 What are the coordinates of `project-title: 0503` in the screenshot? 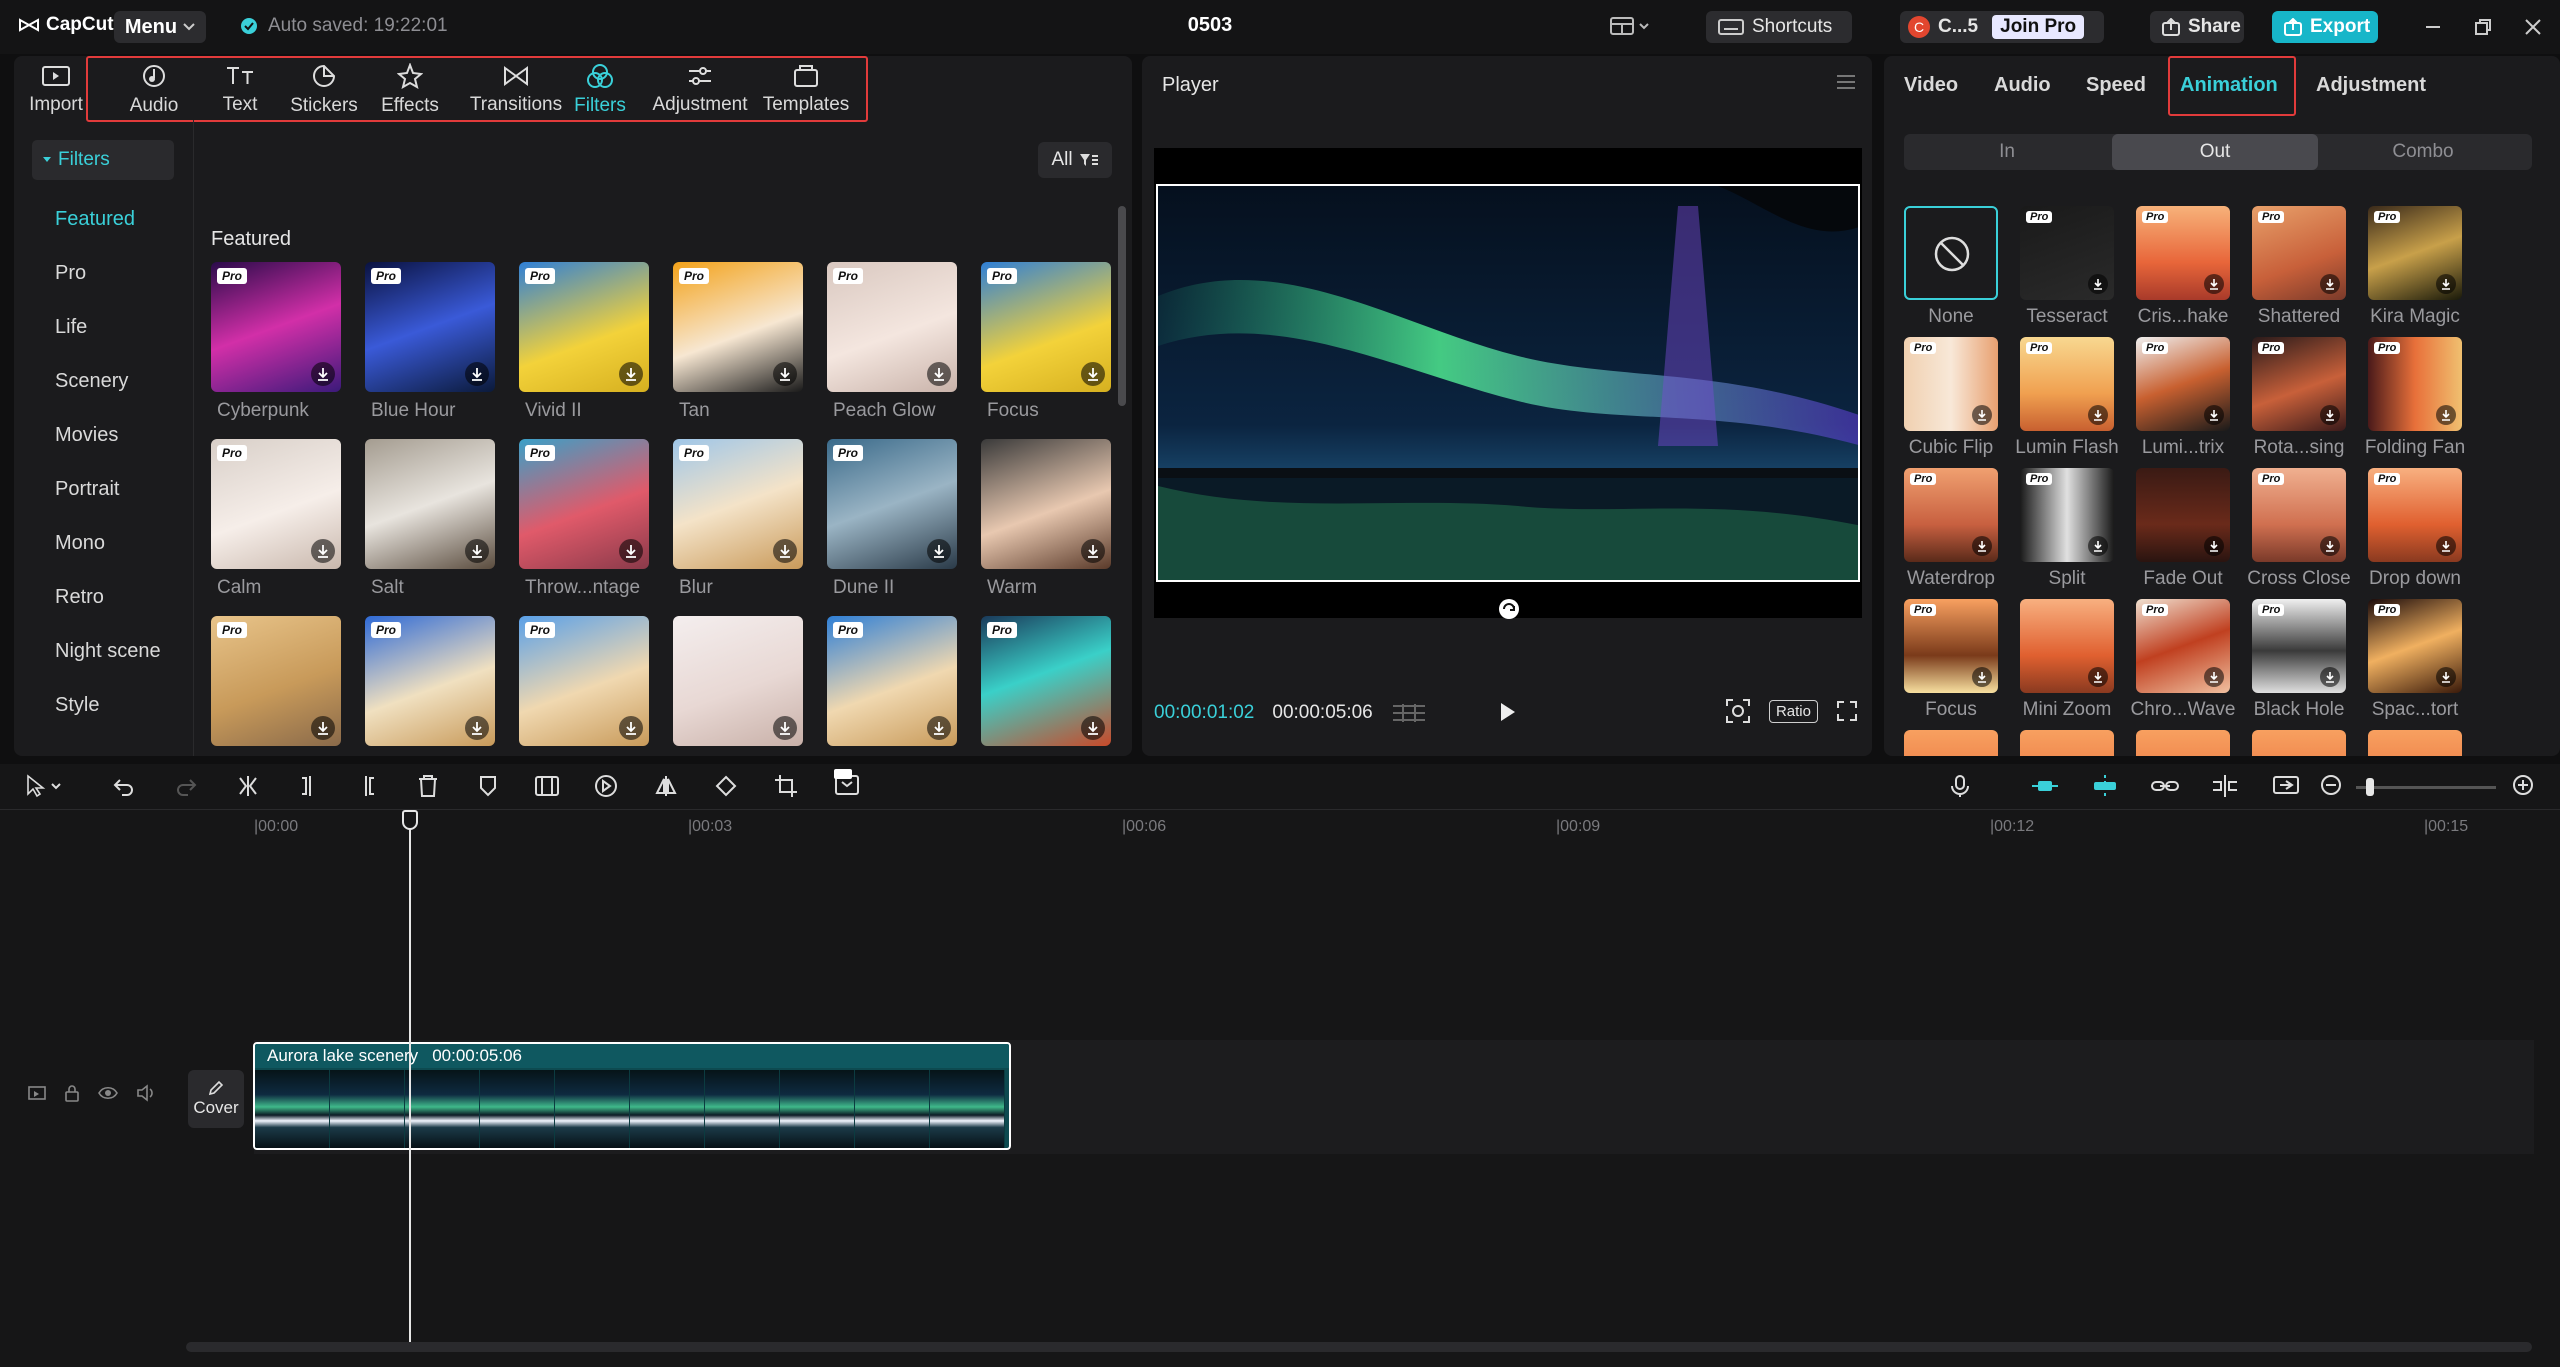 It's located at (1210, 25).